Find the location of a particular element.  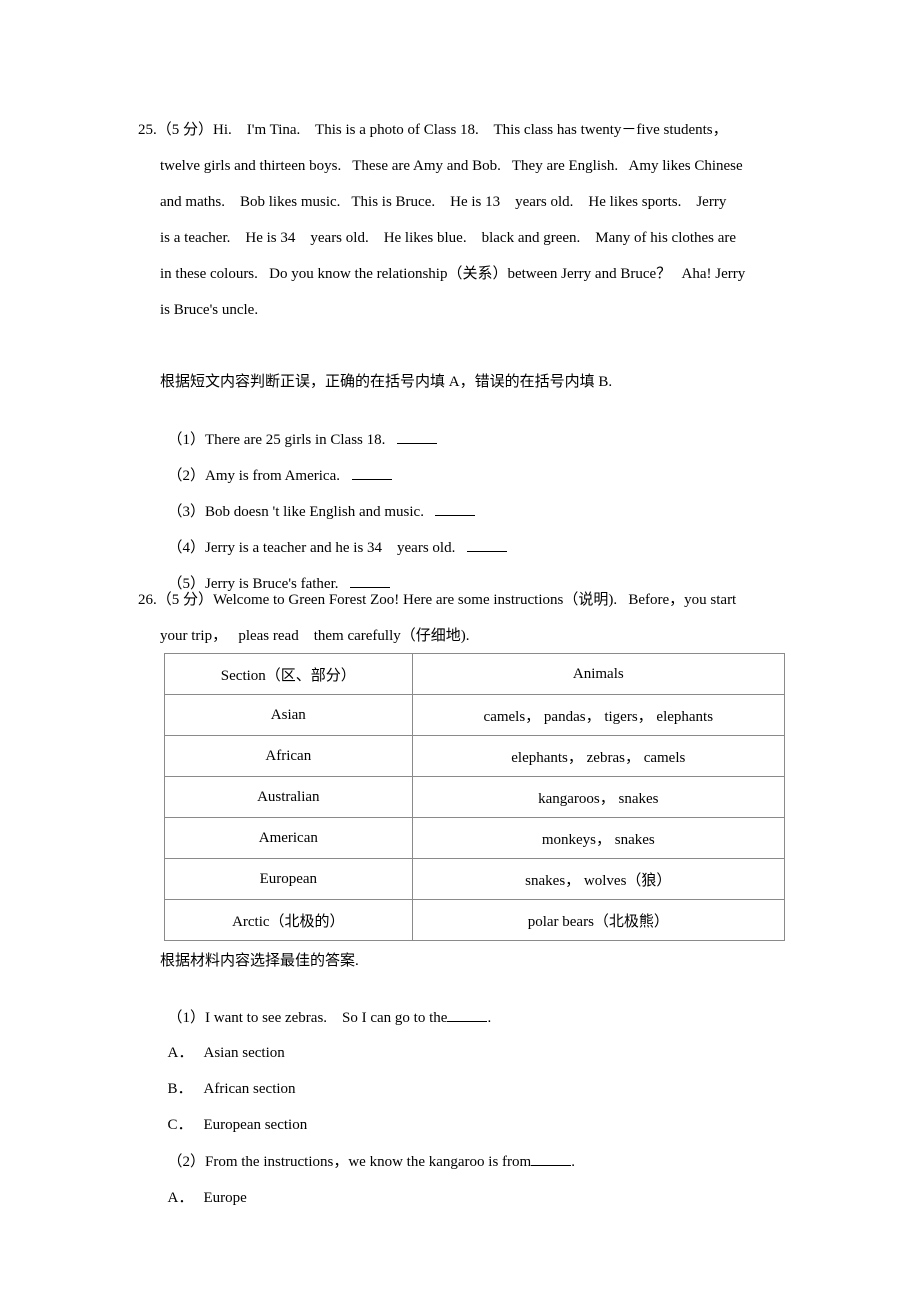

q26-q1-option-c: C． European section is located at coordinates (234, 1115).